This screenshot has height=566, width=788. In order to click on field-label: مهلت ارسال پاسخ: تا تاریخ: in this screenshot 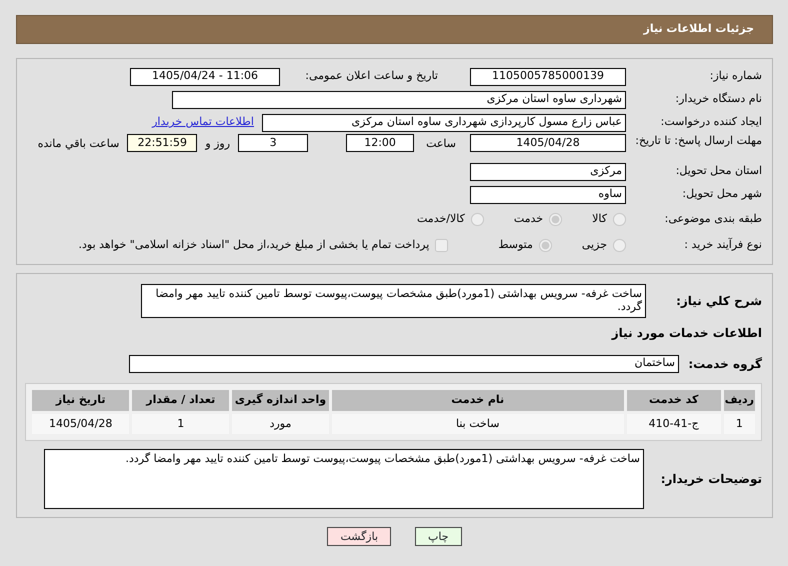, I will do `click(698, 140)`.